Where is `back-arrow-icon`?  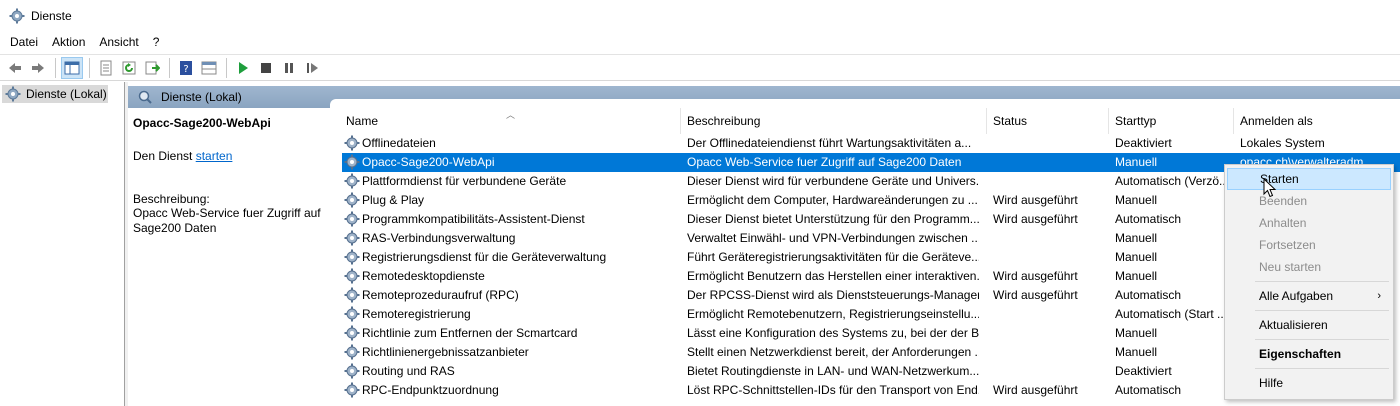 back-arrow-icon is located at coordinates (15, 67).